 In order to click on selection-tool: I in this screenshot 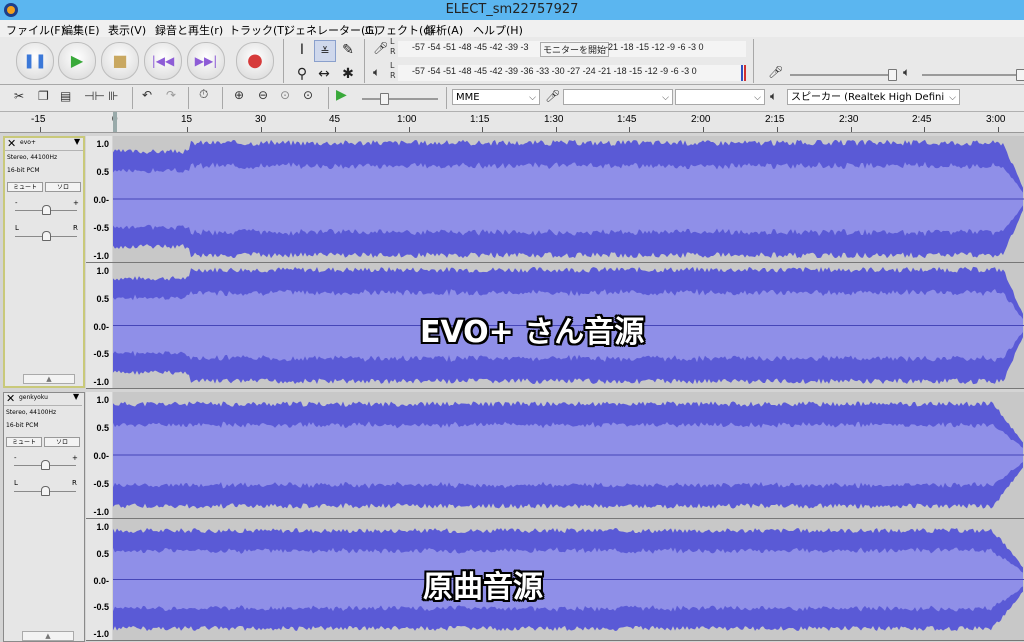, I will do `click(302, 50)`.